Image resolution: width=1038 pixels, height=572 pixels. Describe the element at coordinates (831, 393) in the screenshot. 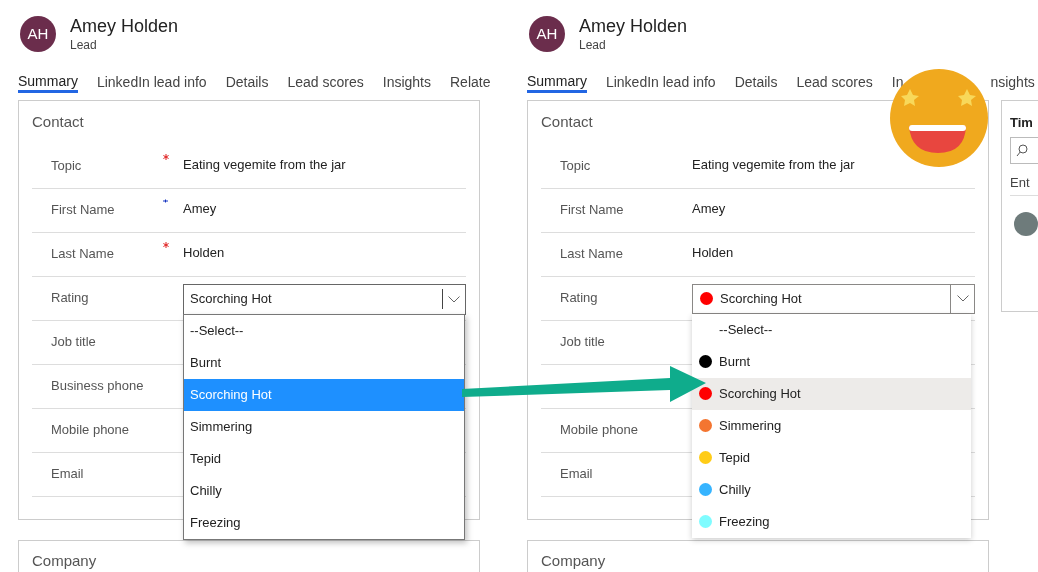

I see `dropdown-option: Scorching Hot` at that location.